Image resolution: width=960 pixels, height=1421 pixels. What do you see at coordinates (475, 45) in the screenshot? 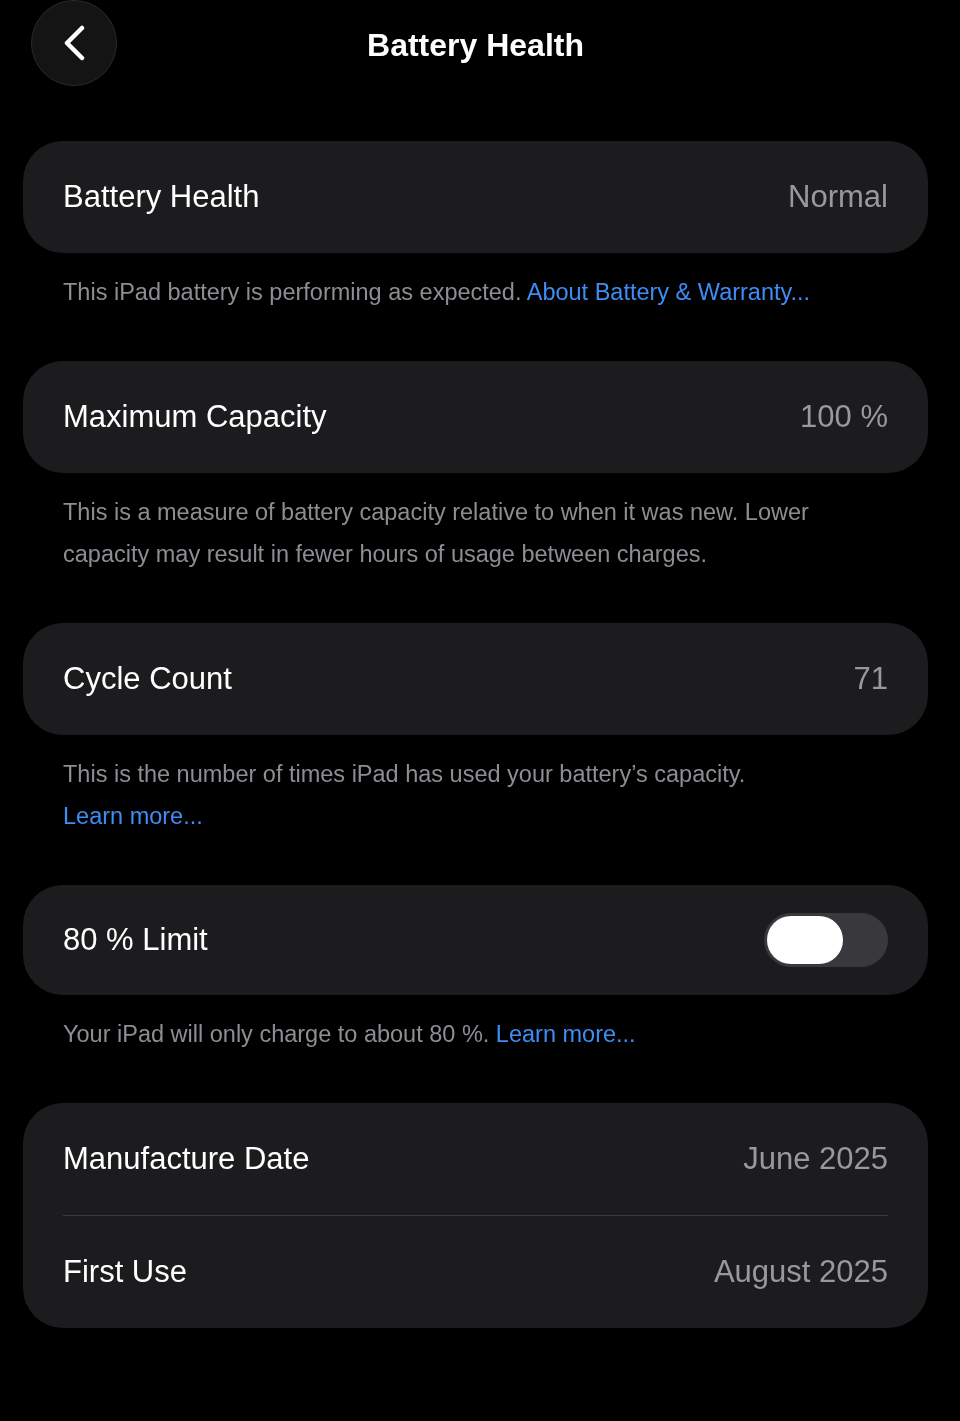
I see `page-title: Battery Health` at bounding box center [475, 45].